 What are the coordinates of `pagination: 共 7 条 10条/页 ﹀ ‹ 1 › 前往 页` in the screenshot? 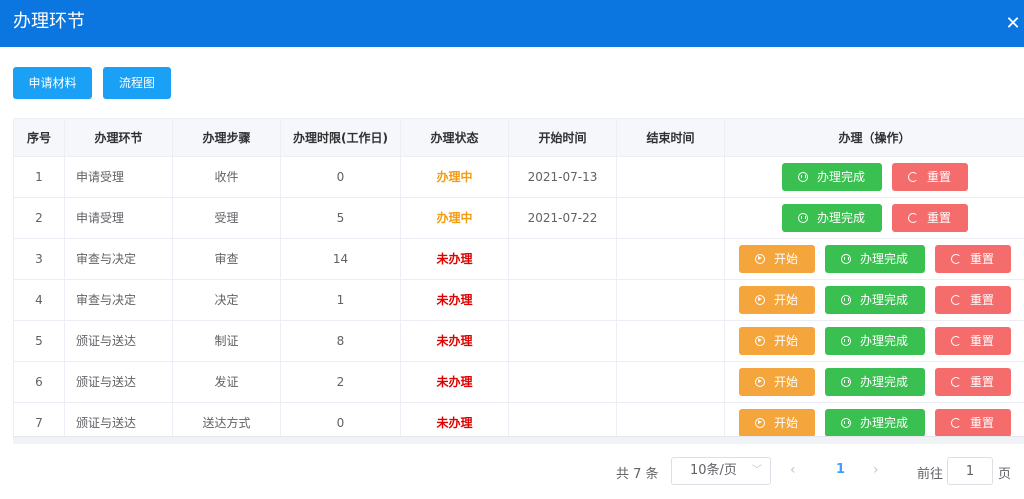 It's located at (512, 471).